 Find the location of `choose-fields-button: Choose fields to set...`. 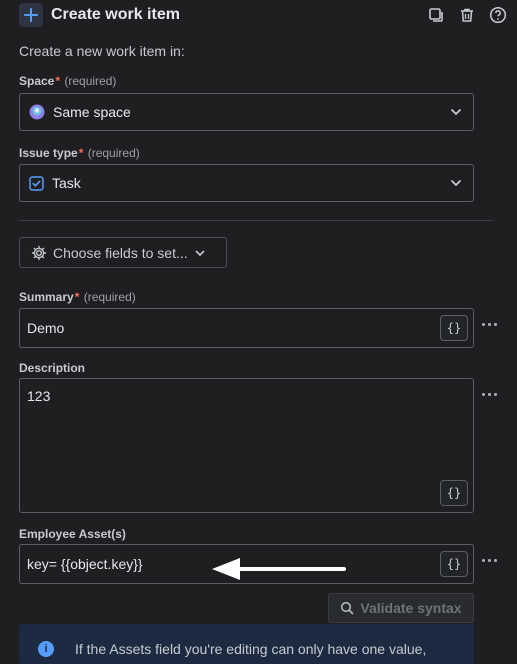

choose-fields-button: Choose fields to set... is located at coordinates (123, 252).